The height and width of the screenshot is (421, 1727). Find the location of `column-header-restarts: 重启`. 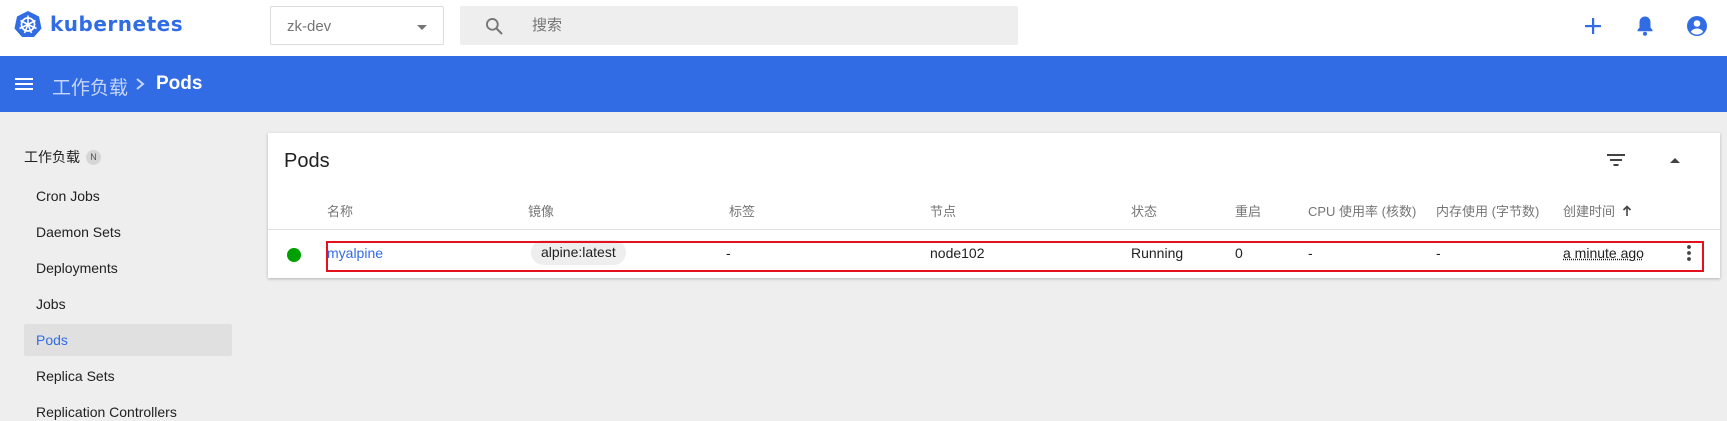

column-header-restarts: 重启 is located at coordinates (1248, 211).